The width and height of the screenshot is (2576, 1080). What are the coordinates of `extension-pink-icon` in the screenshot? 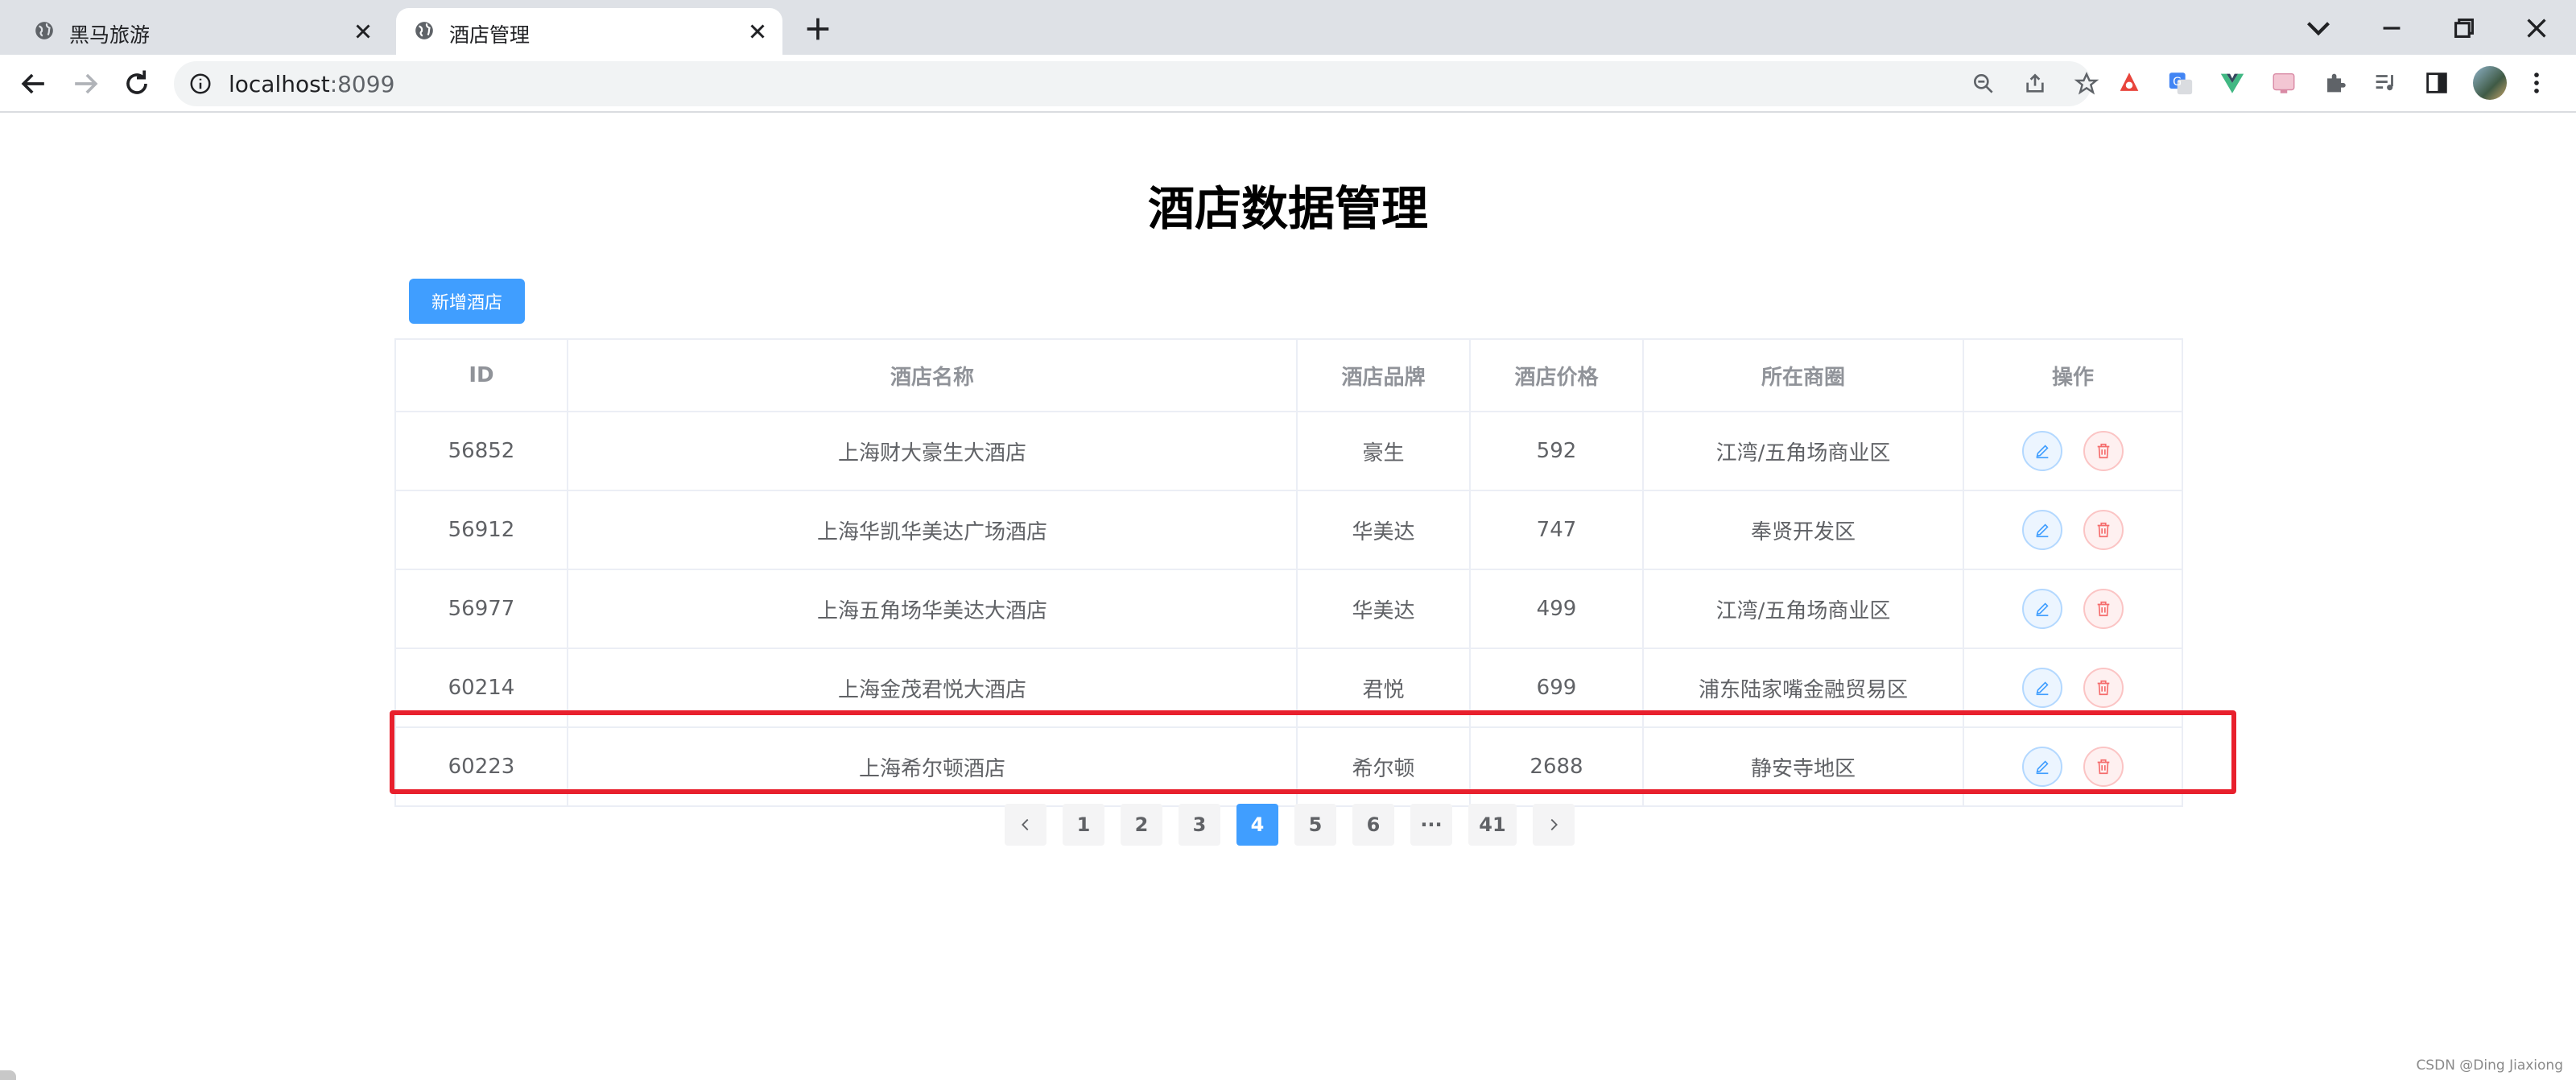 It's located at (2283, 83).